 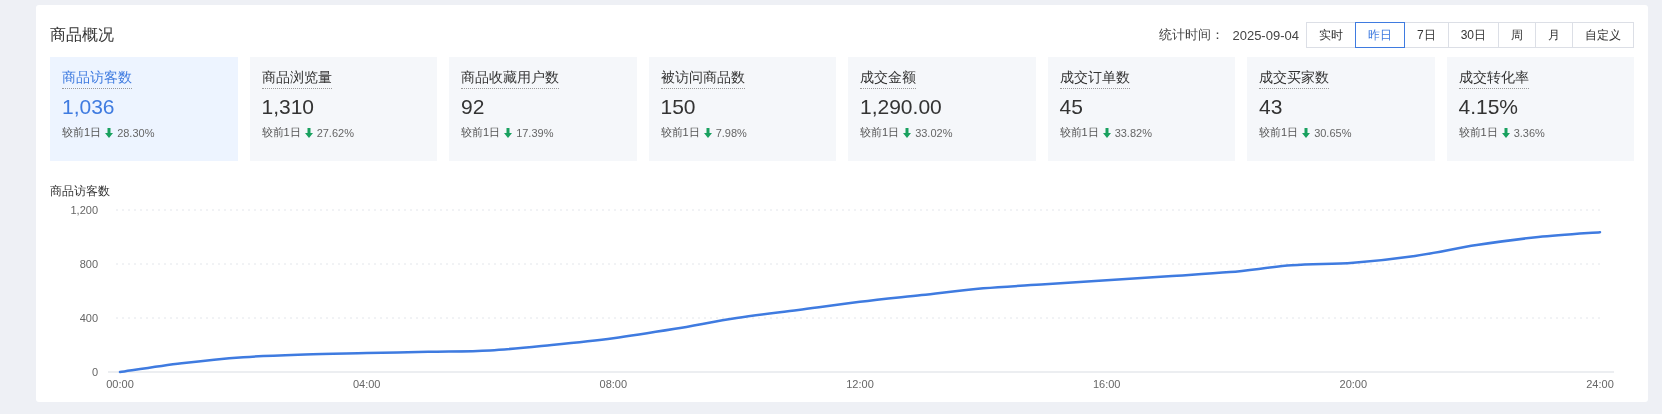 What do you see at coordinates (144, 109) in the screenshot?
I see `metric-card: 商品访客数 1,036 较前1日 28.30%` at bounding box center [144, 109].